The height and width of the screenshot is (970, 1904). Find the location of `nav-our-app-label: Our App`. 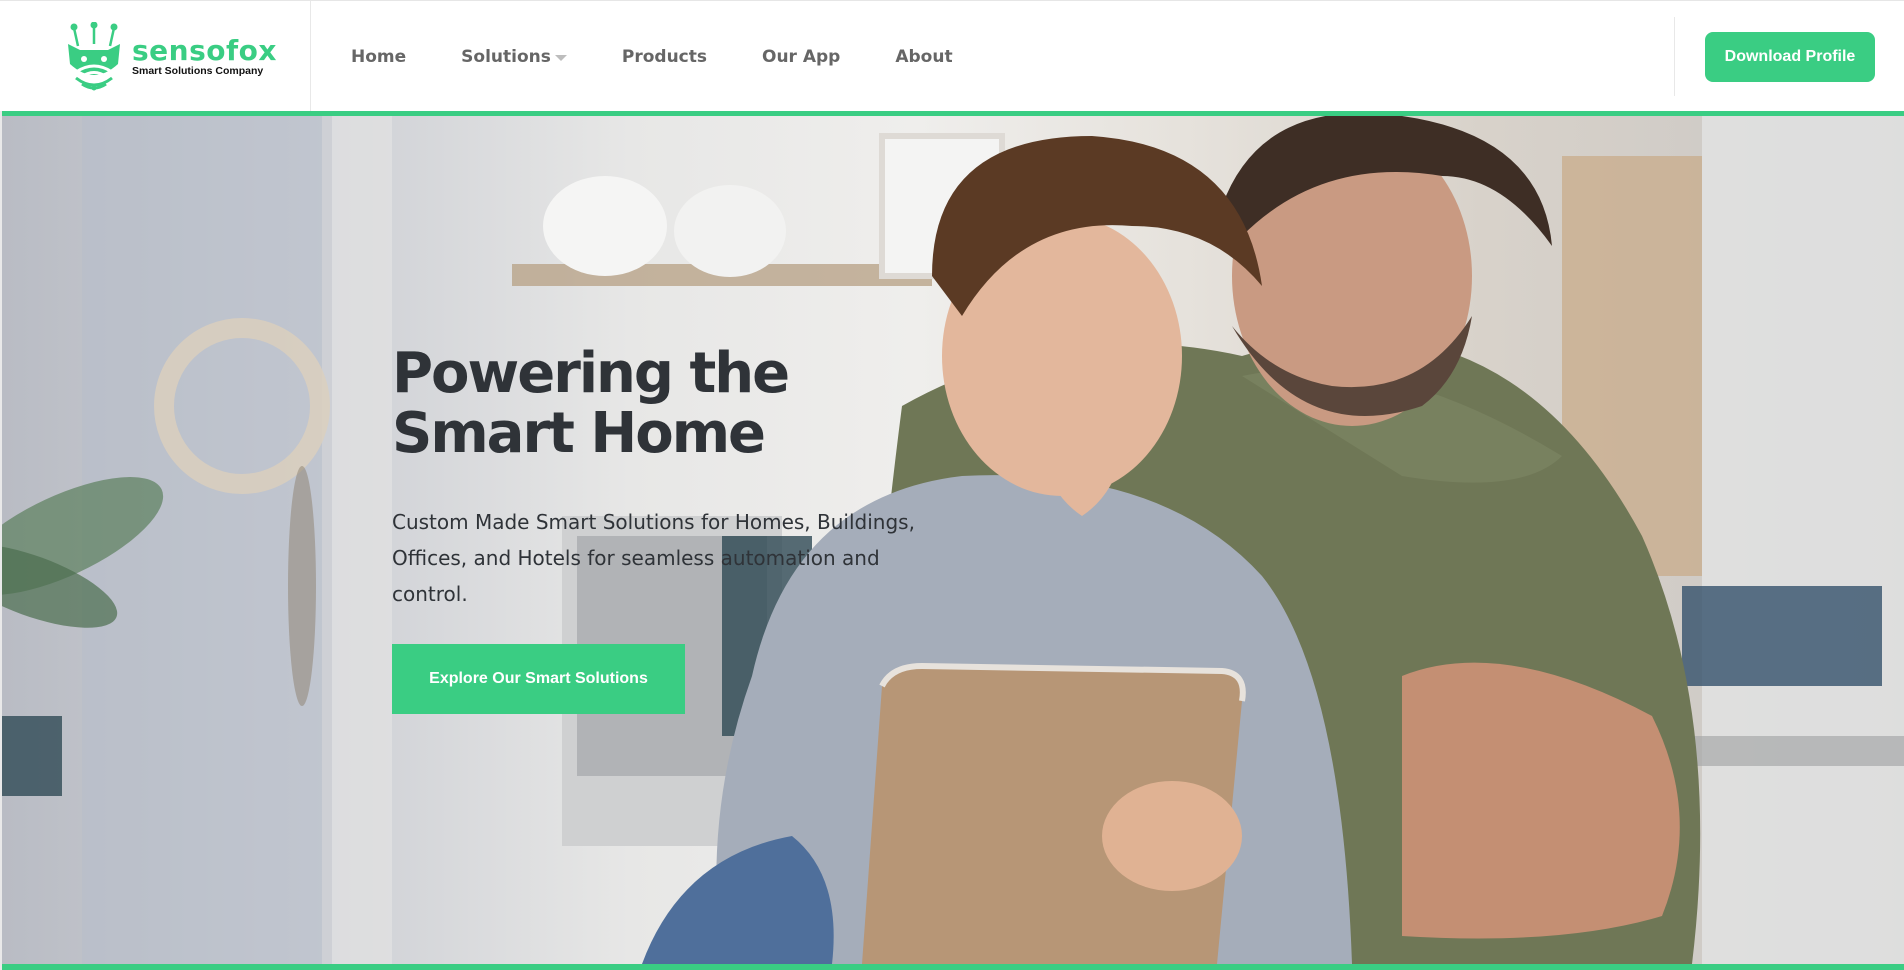

nav-our-app-label: Our App is located at coordinates (801, 56).